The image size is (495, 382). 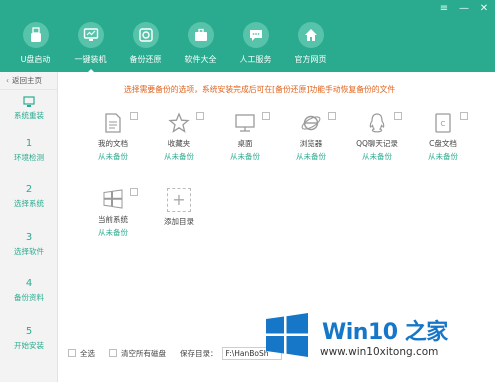 I want to click on document-icon, so click(x=113, y=123).